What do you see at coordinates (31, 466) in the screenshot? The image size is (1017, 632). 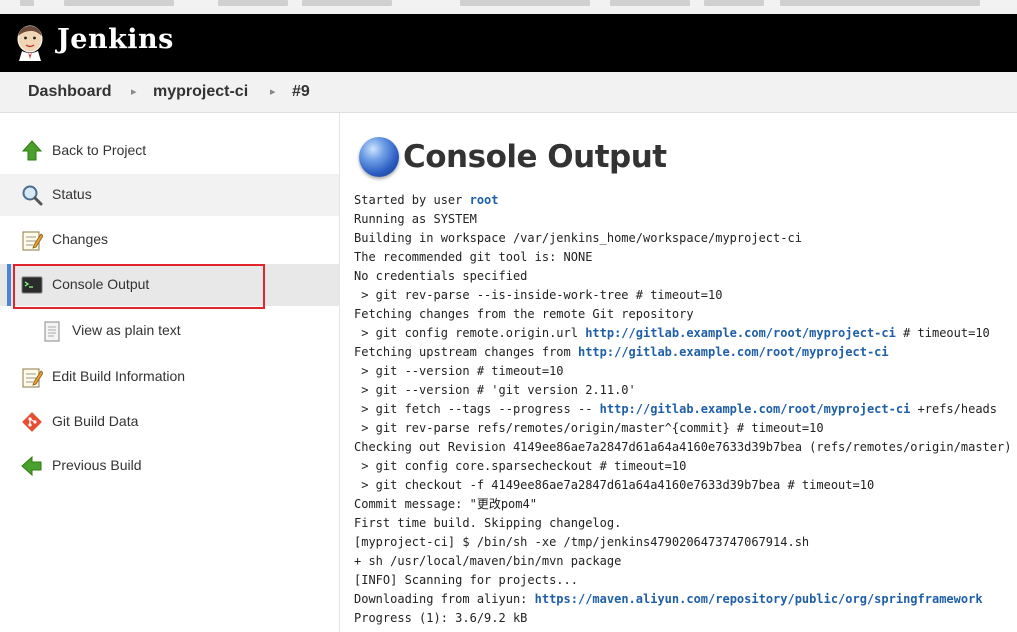 I see `green-left-arrow-icon` at bounding box center [31, 466].